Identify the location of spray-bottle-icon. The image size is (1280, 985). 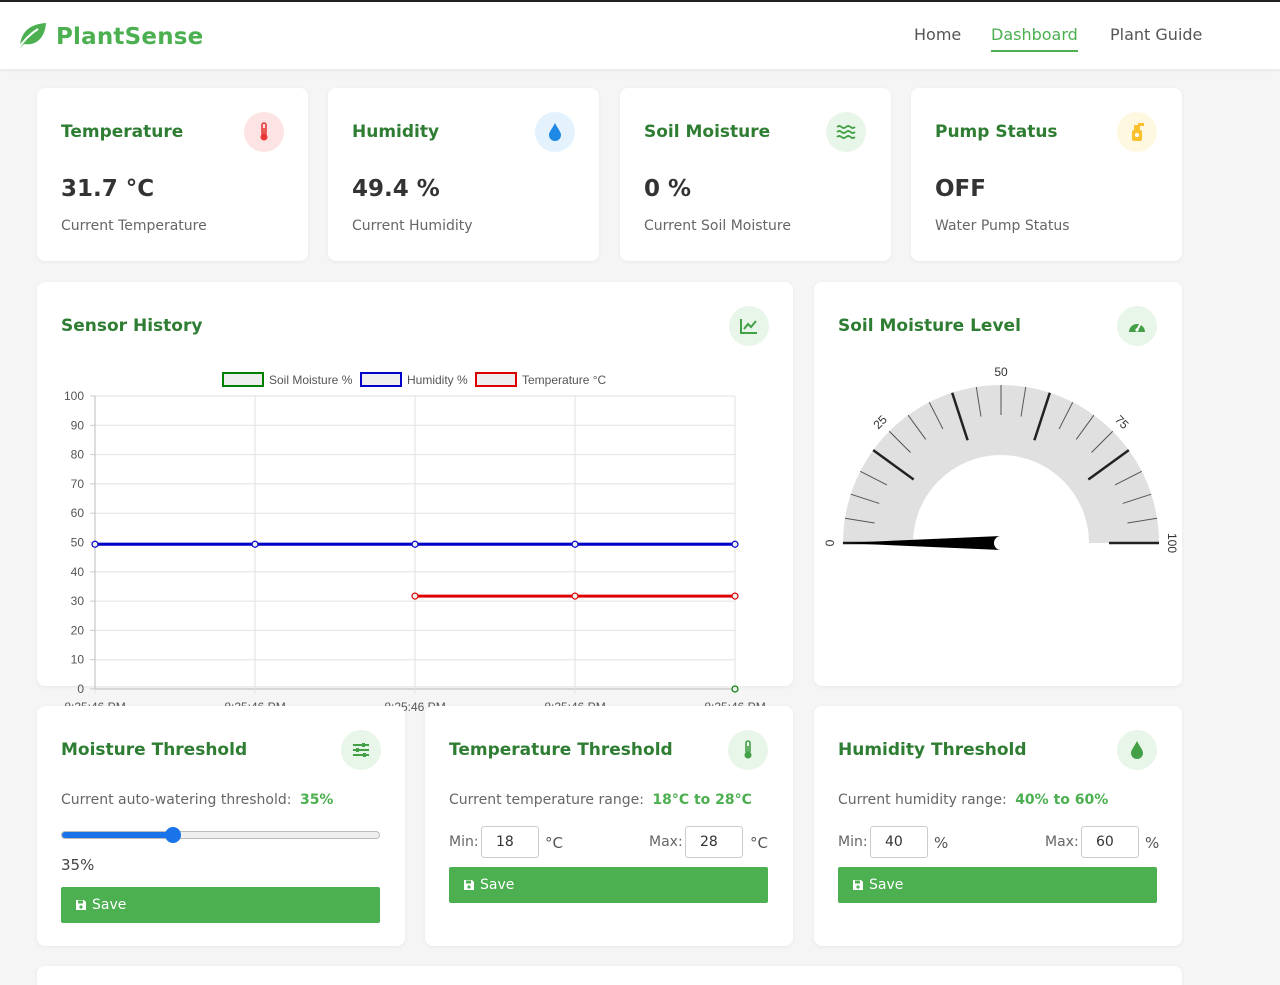
(1137, 132).